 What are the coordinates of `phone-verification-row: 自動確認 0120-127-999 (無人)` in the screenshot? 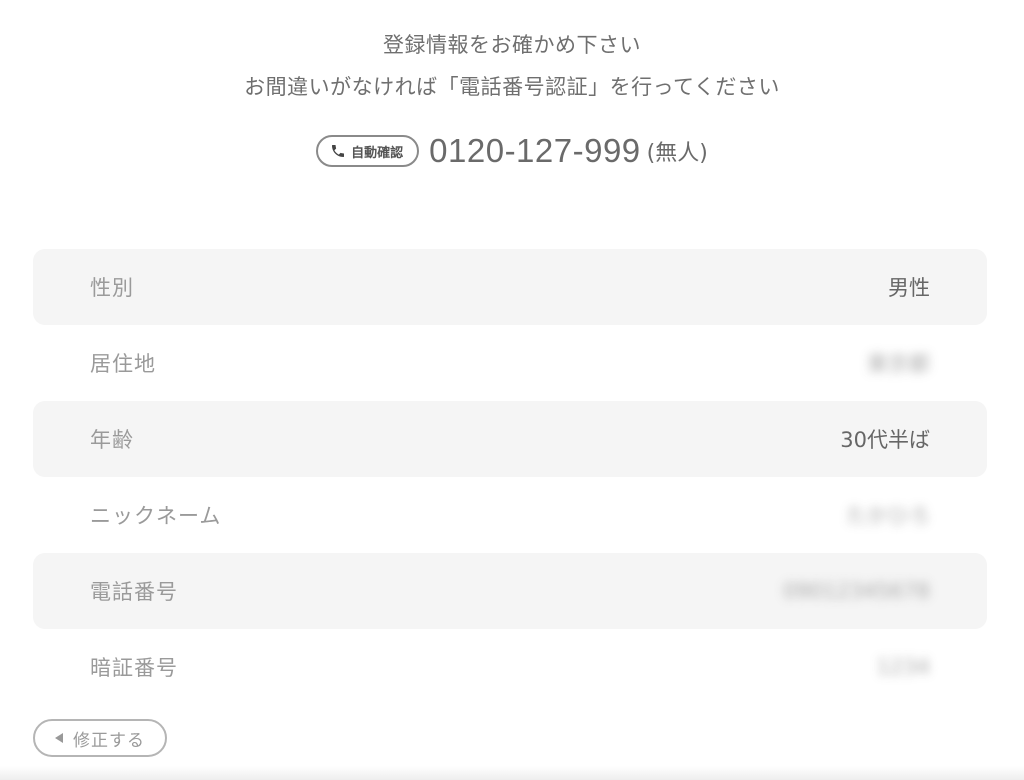 It's located at (512, 151).